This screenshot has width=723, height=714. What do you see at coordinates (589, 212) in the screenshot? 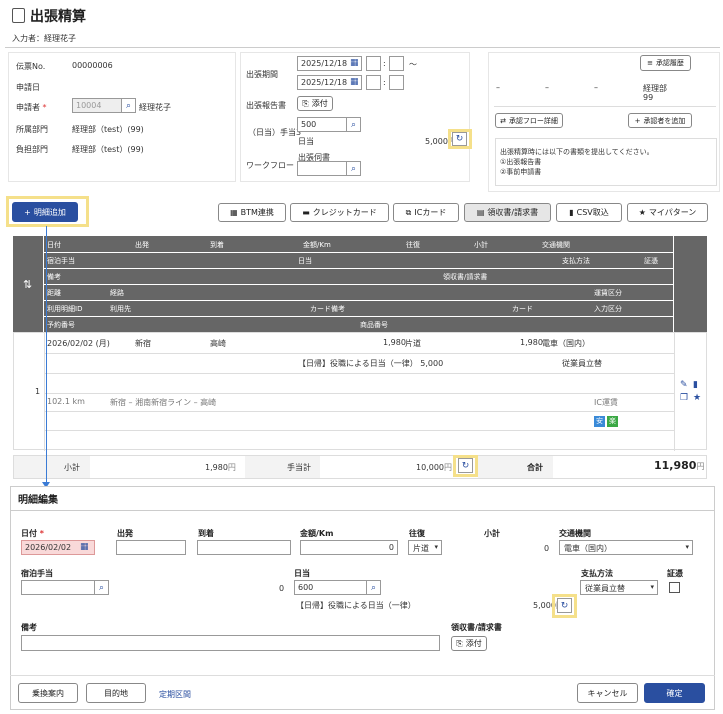
I see `csv-import-button: ▮ CSV取込` at bounding box center [589, 212].